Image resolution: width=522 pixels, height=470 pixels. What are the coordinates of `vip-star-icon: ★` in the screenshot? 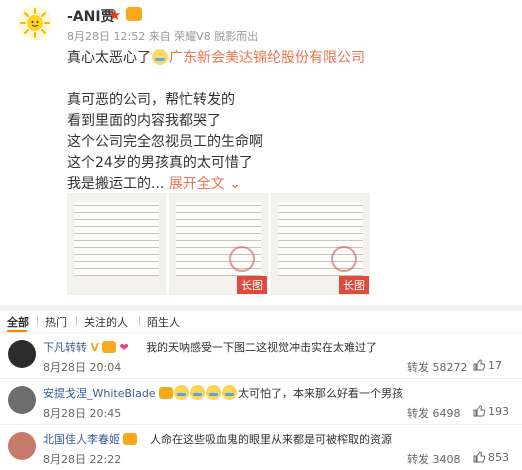 It's located at (115, 15).